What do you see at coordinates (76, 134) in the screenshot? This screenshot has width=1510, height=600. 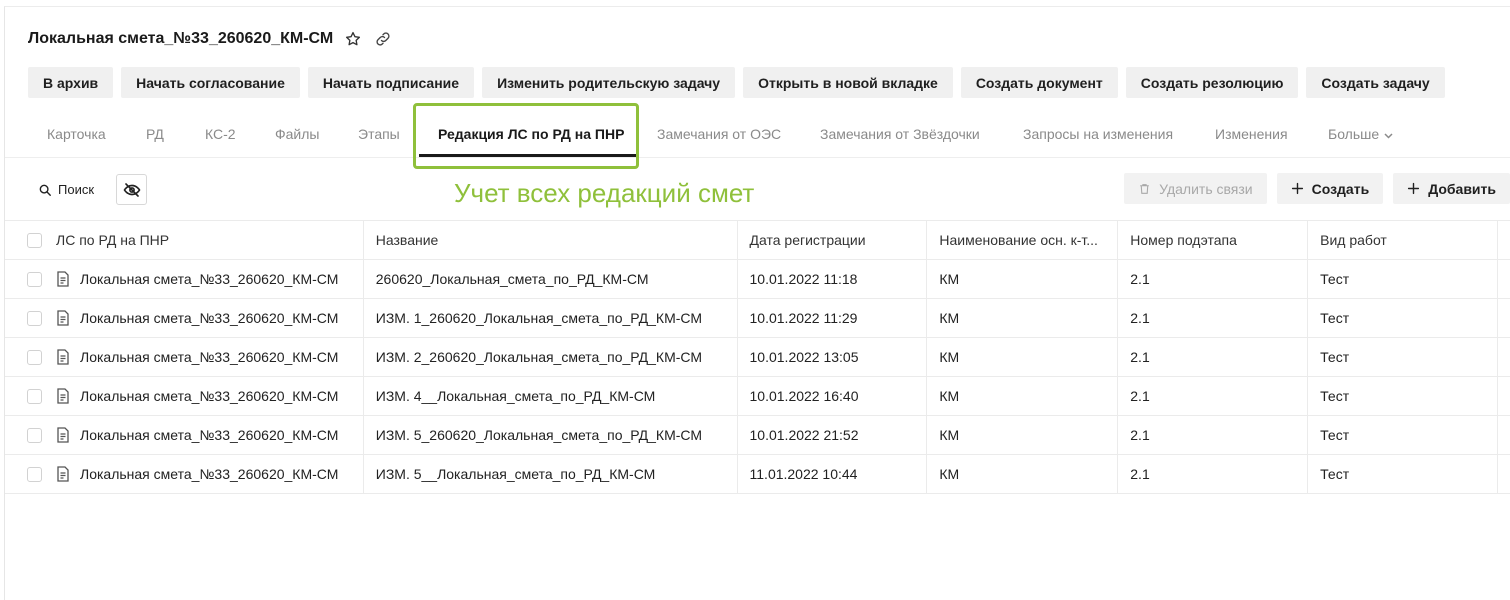 I see `tab-card: Карточка` at bounding box center [76, 134].